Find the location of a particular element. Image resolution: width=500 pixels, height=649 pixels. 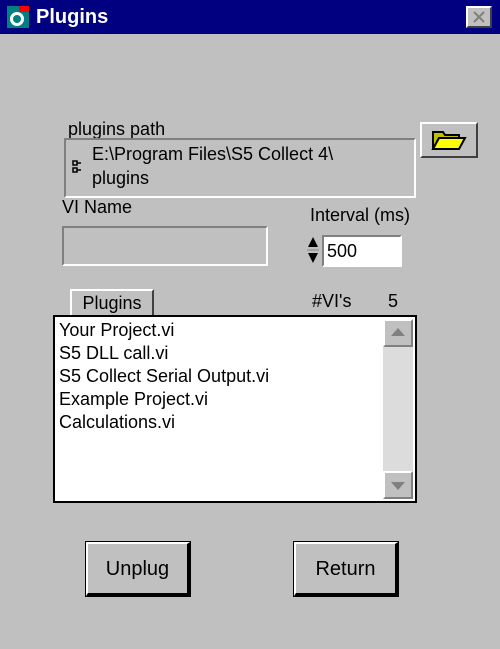

list-item: Your Project.vi is located at coordinates (164, 330).